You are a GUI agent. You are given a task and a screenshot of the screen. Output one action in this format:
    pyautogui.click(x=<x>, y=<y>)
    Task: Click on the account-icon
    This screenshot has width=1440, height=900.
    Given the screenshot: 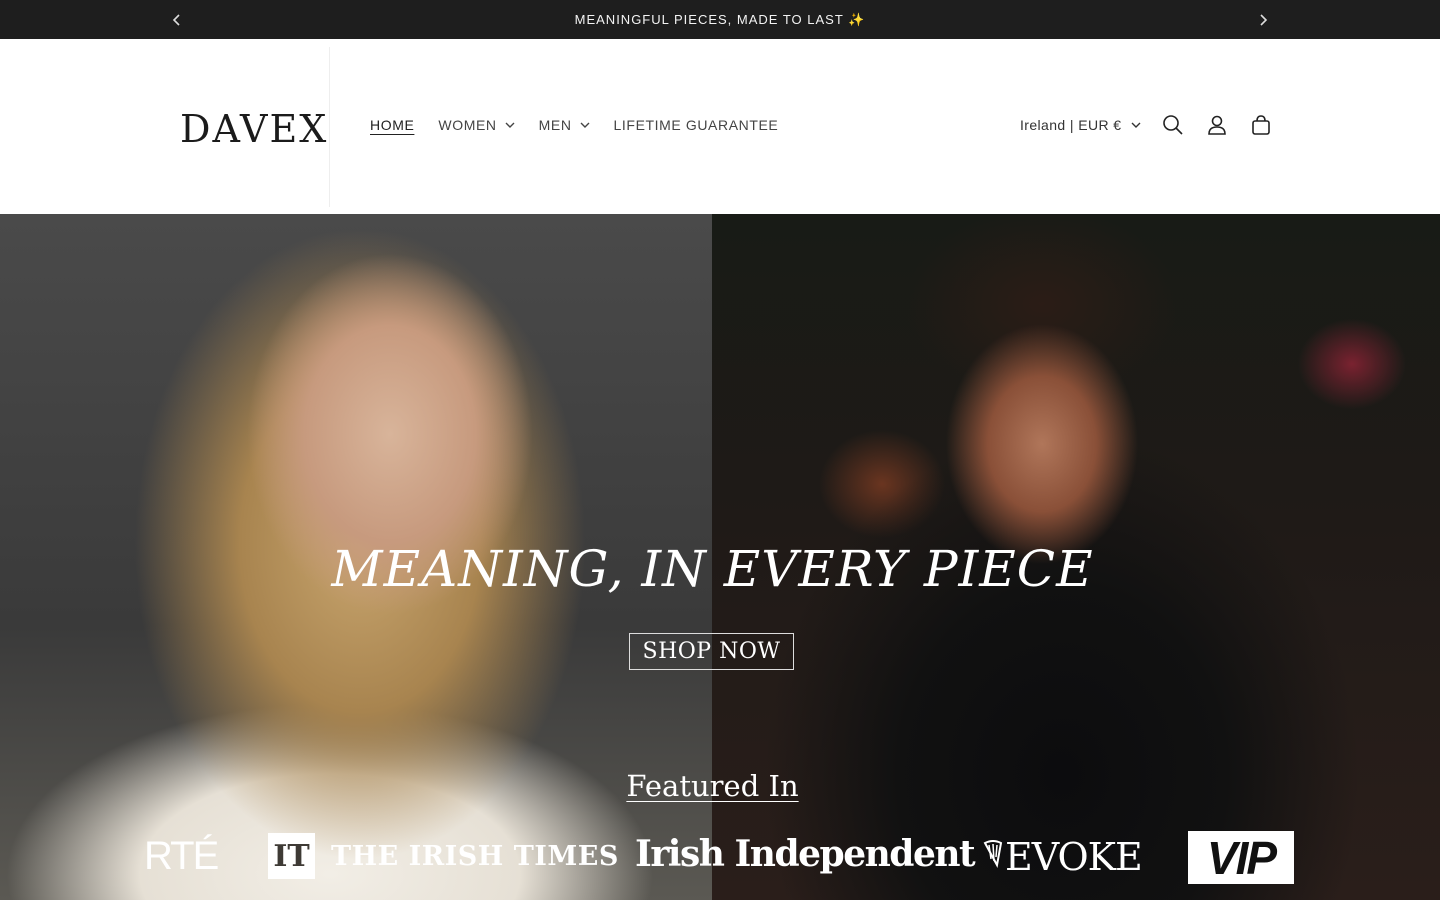 What is the action you would take?
    pyautogui.click(x=1217, y=125)
    